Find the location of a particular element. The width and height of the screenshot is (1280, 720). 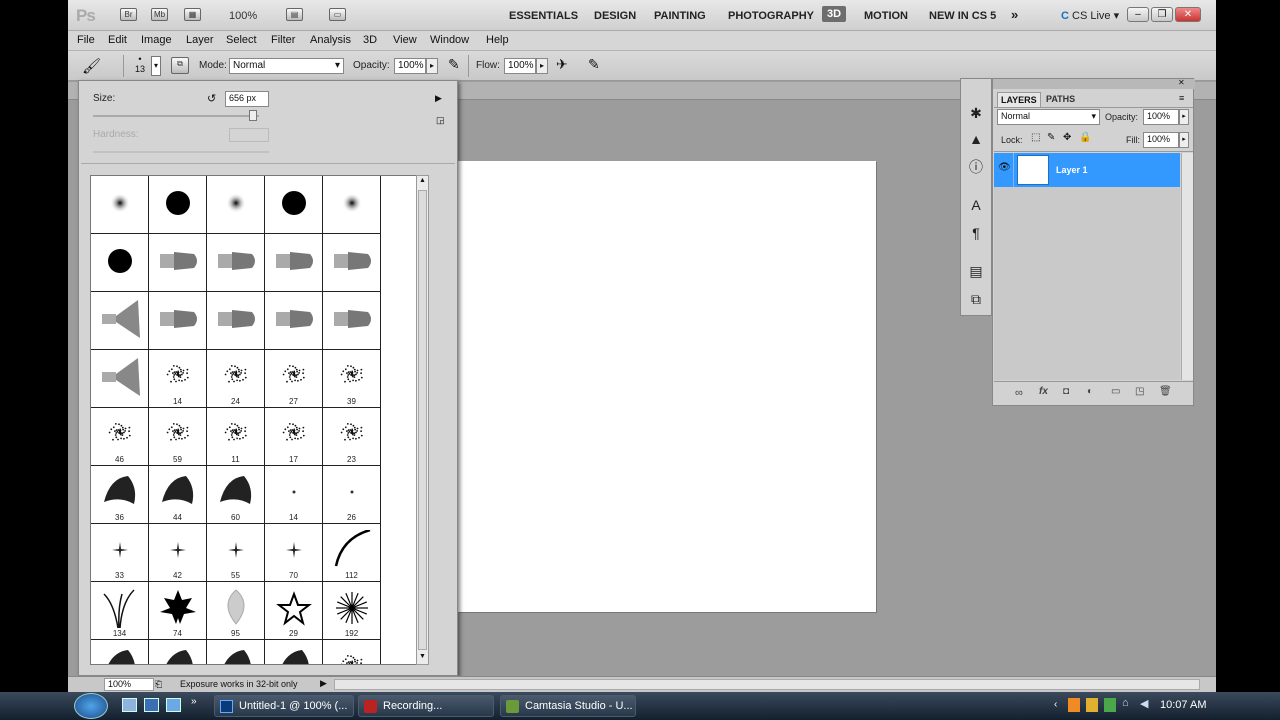

brush-preset-cell: 11 is located at coordinates (236, 437).